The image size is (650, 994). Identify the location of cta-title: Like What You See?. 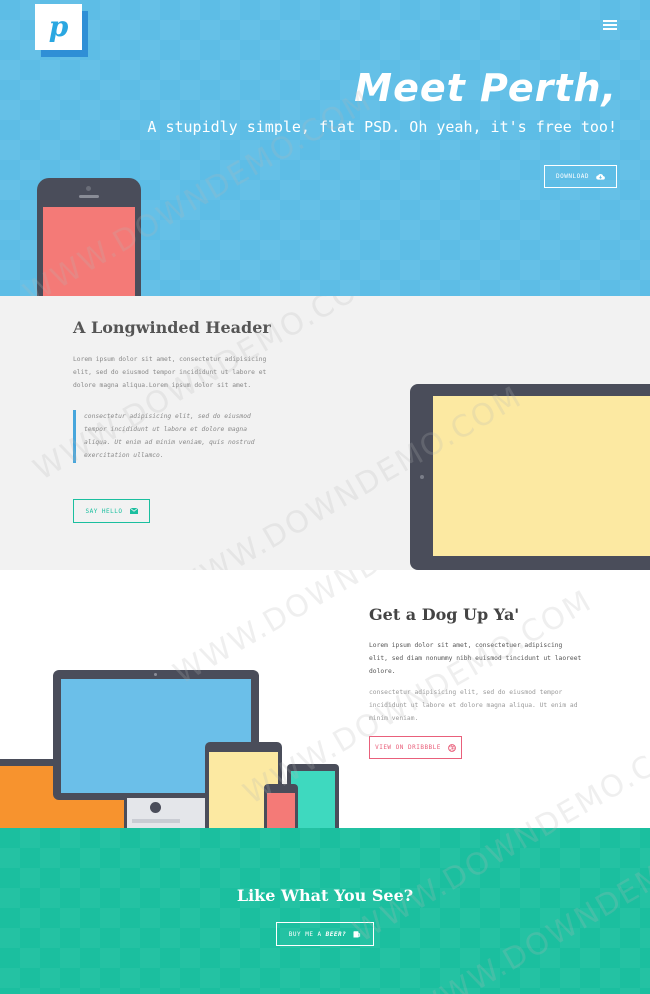
(325, 895).